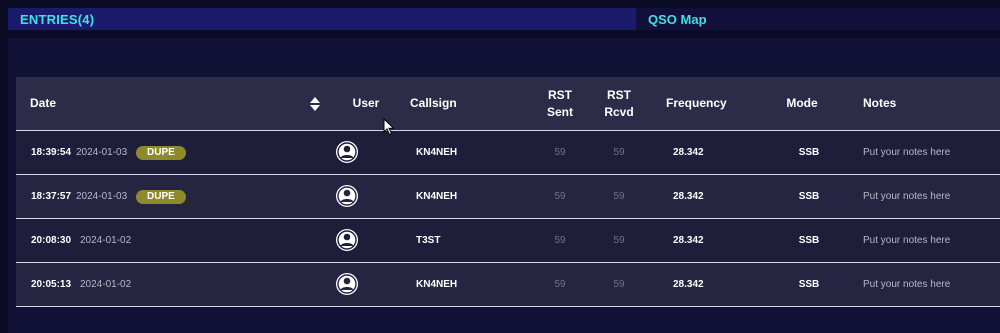  I want to click on header-rst-sent: RST Sent, so click(560, 103).